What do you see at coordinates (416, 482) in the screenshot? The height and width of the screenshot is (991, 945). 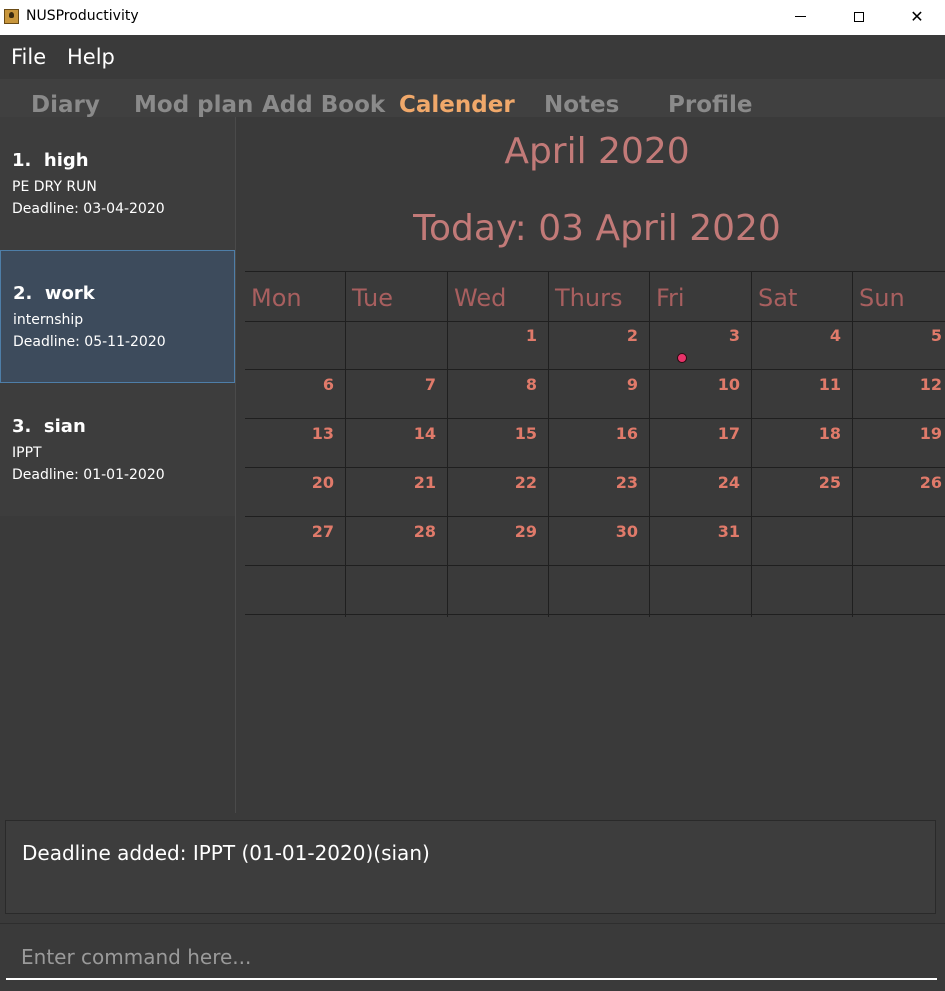 I see `calendar-day: 21` at bounding box center [416, 482].